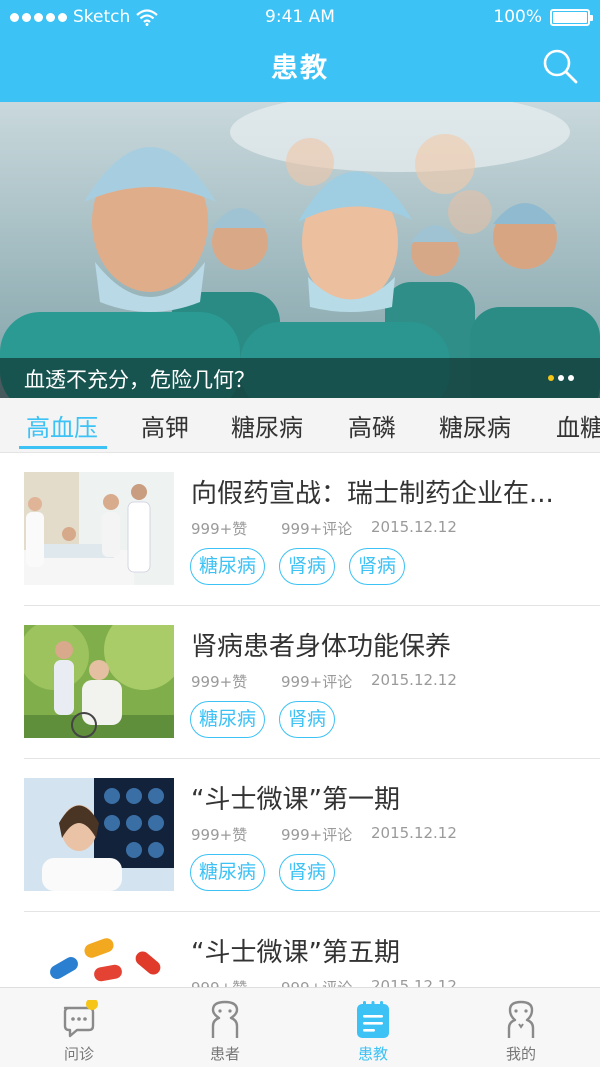 This screenshot has height=1067, width=600. What do you see at coordinates (300, 68) in the screenshot?
I see `page-title: 患教` at bounding box center [300, 68].